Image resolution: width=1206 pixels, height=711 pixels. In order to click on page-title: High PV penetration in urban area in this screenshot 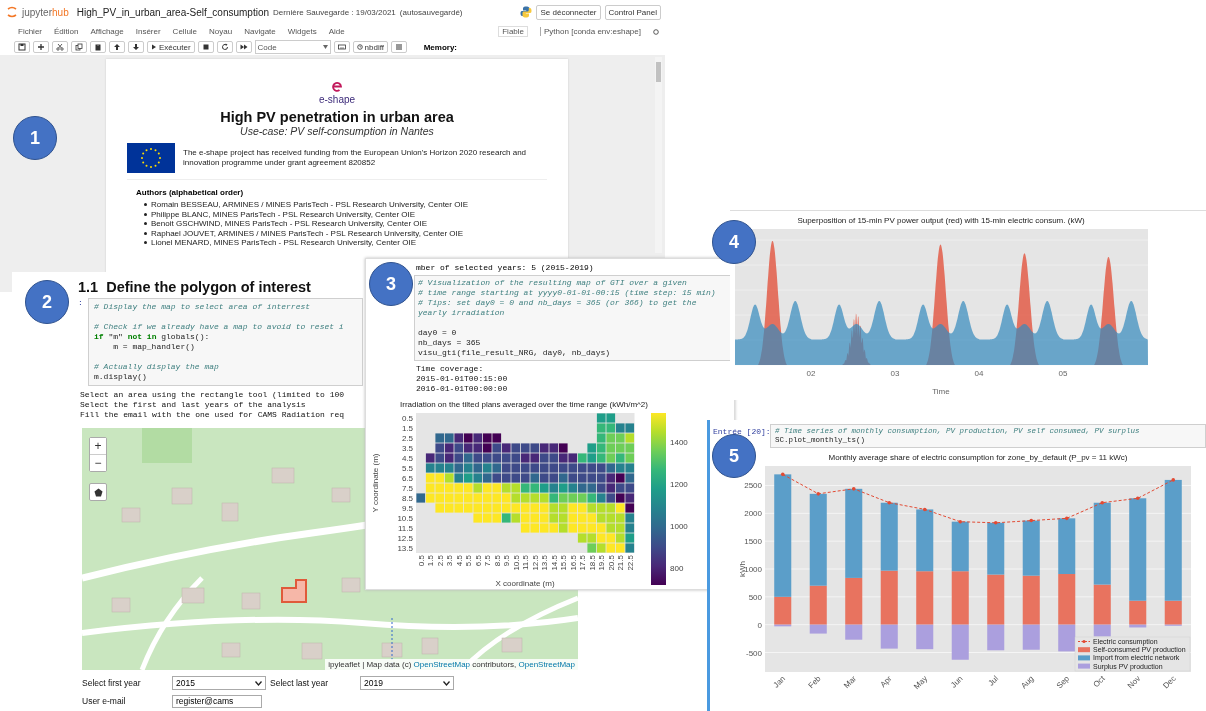, I will do `click(337, 117)`.